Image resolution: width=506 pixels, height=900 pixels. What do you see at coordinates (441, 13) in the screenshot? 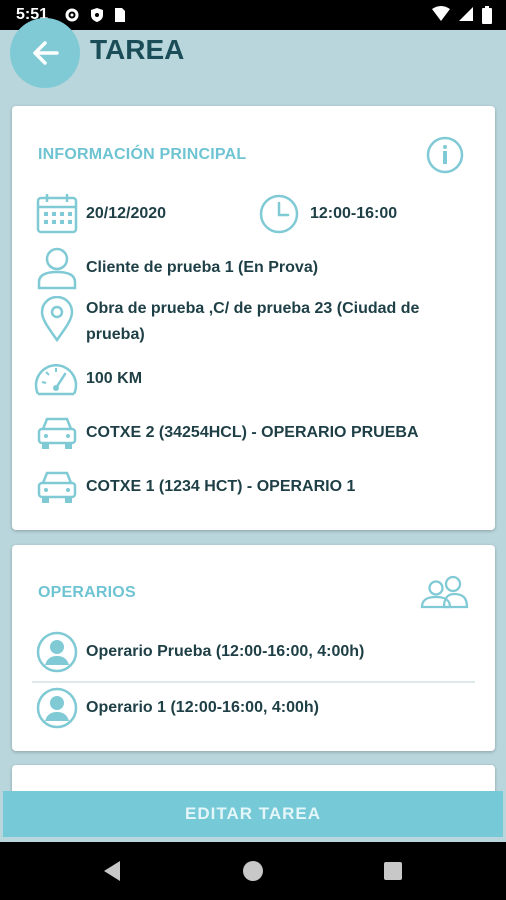
I see `wifi-icon` at bounding box center [441, 13].